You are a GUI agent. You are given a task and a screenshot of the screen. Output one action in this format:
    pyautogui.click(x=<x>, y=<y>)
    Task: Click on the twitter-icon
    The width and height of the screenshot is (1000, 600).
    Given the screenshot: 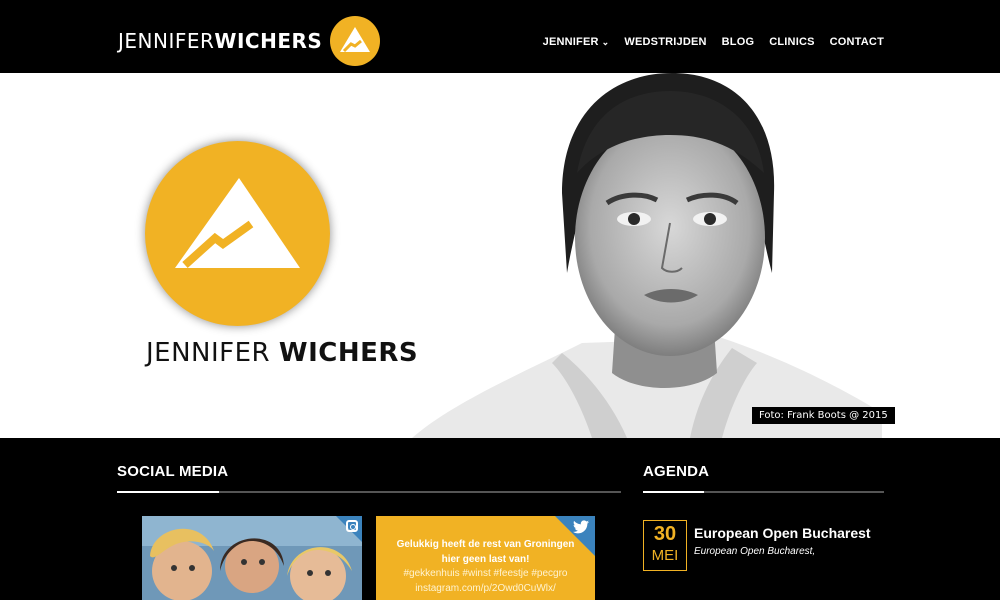 What is the action you would take?
    pyautogui.click(x=581, y=528)
    